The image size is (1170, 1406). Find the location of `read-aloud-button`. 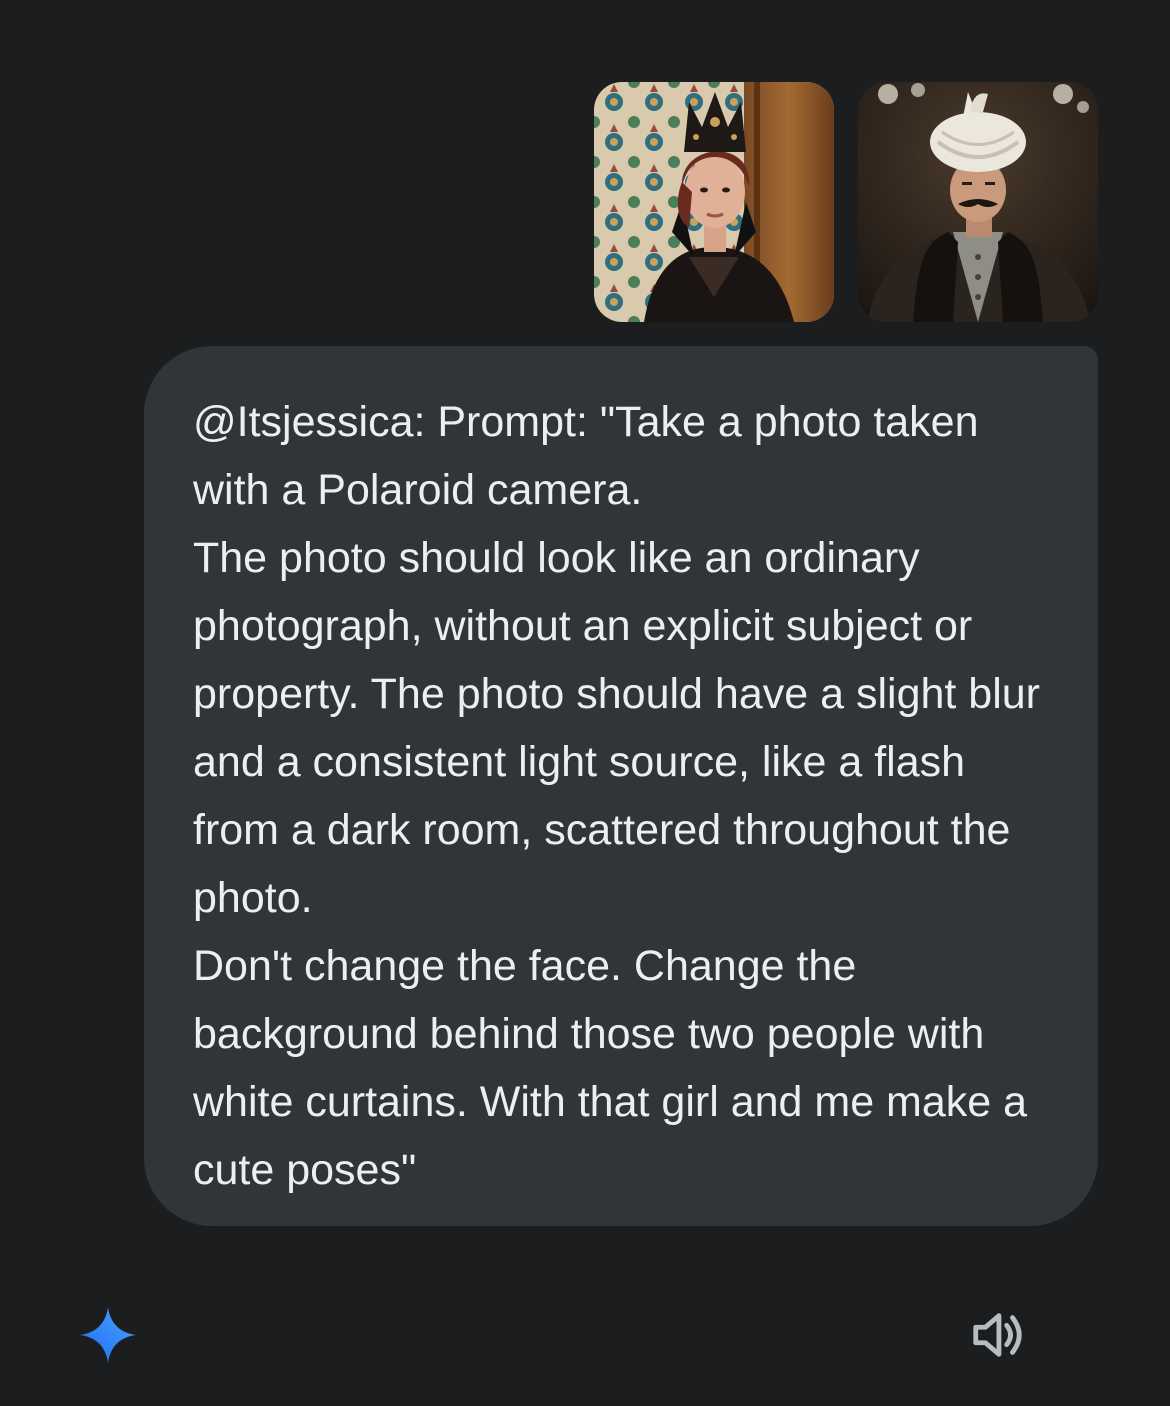

read-aloud-button is located at coordinates (997, 1335).